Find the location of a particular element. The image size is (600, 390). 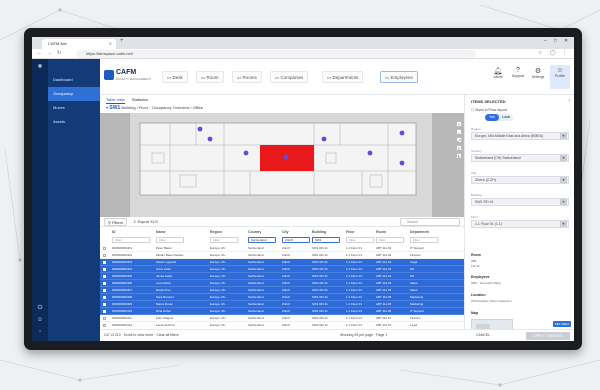

lock-toggle: Yes Lock is located at coordinates (499, 117).